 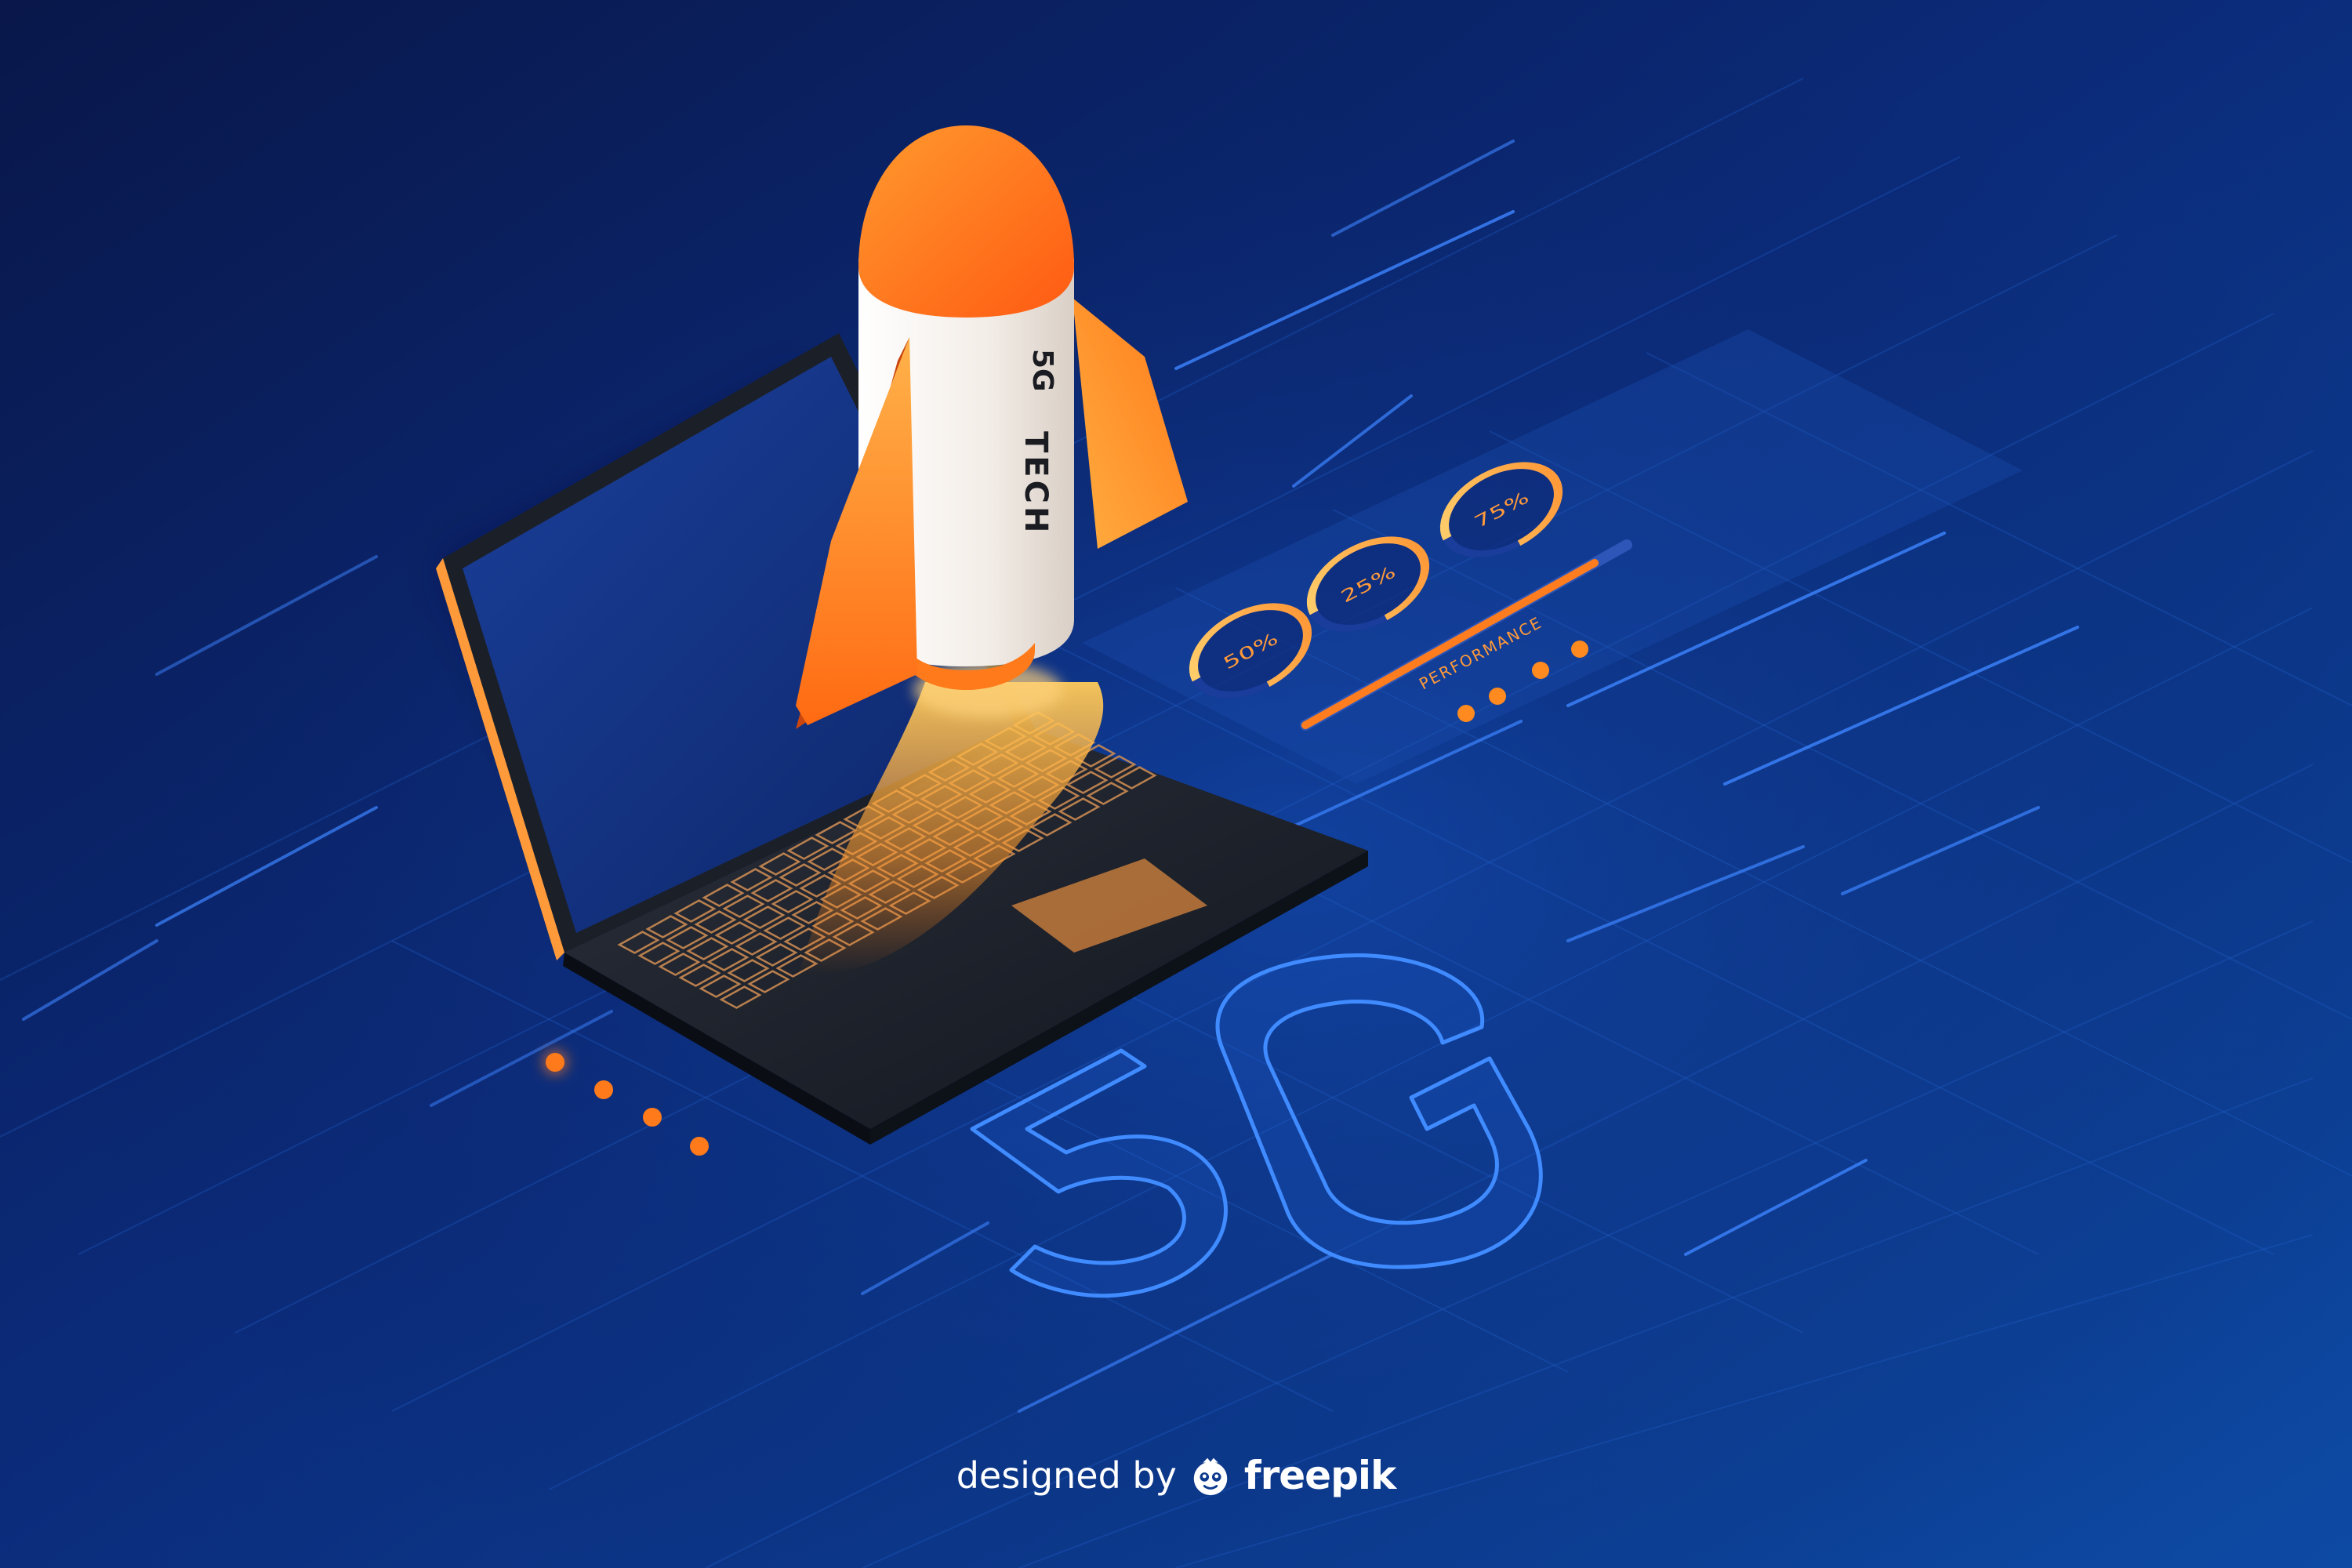 I want to click on floor-5g-text: 5G, so click(x=1228, y=1393).